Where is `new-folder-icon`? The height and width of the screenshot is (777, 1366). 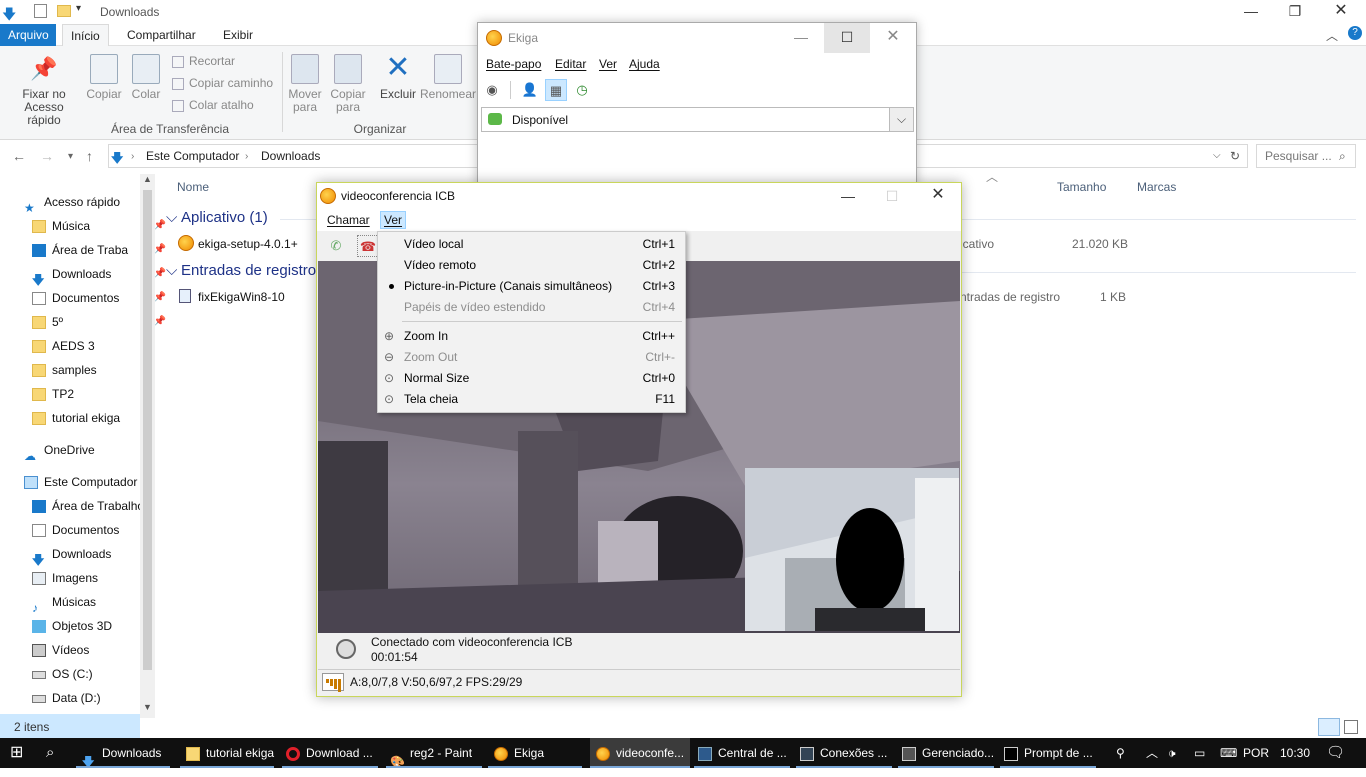
new-folder-icon is located at coordinates (64, 11).